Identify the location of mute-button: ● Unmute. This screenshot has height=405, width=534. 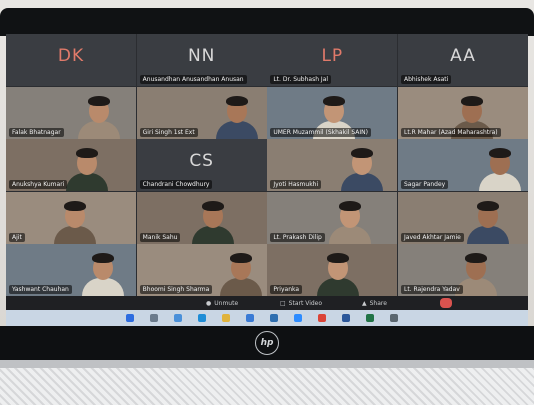
(222, 303).